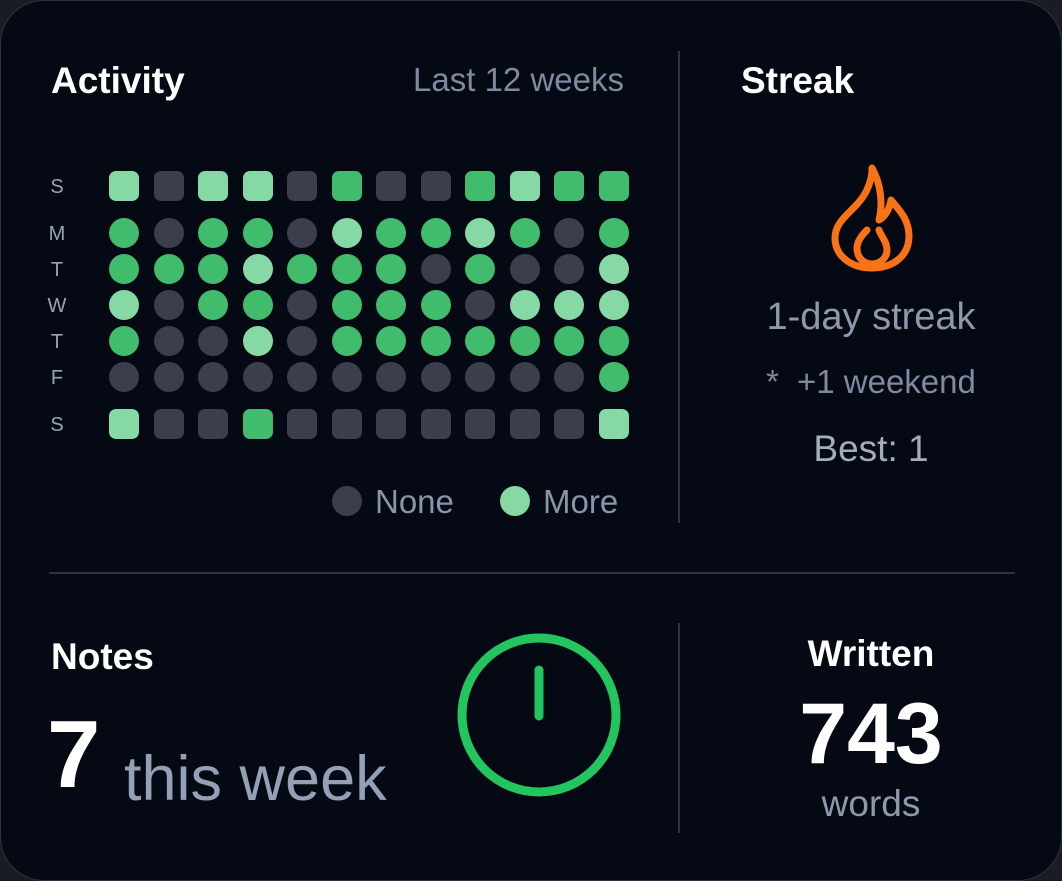  Describe the element at coordinates (414, 501) in the screenshot. I see `legend-none-label: None` at that location.